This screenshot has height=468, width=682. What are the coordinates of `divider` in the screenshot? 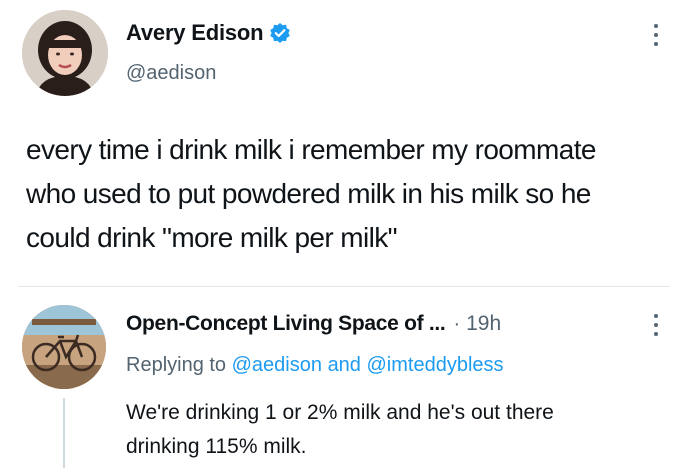 It's located at (344, 286).